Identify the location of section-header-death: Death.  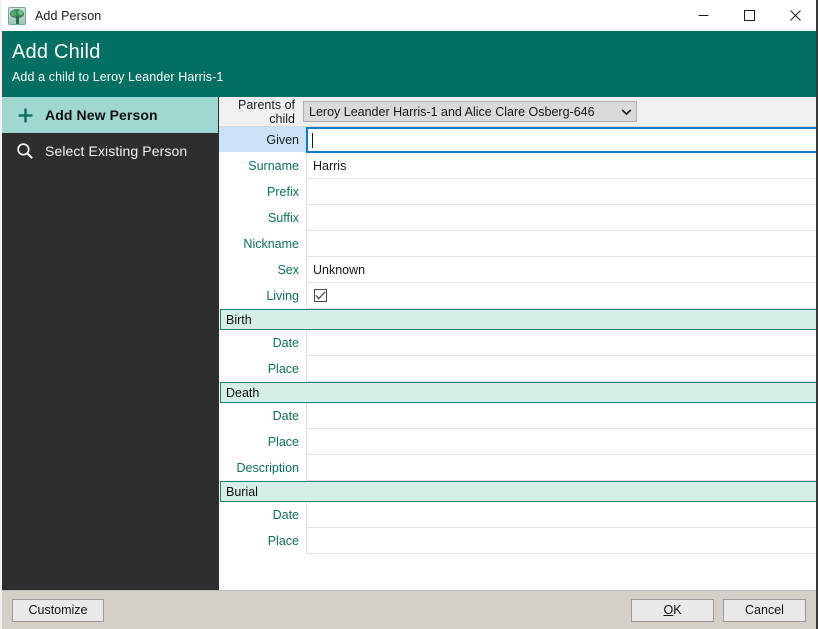
(518, 392).